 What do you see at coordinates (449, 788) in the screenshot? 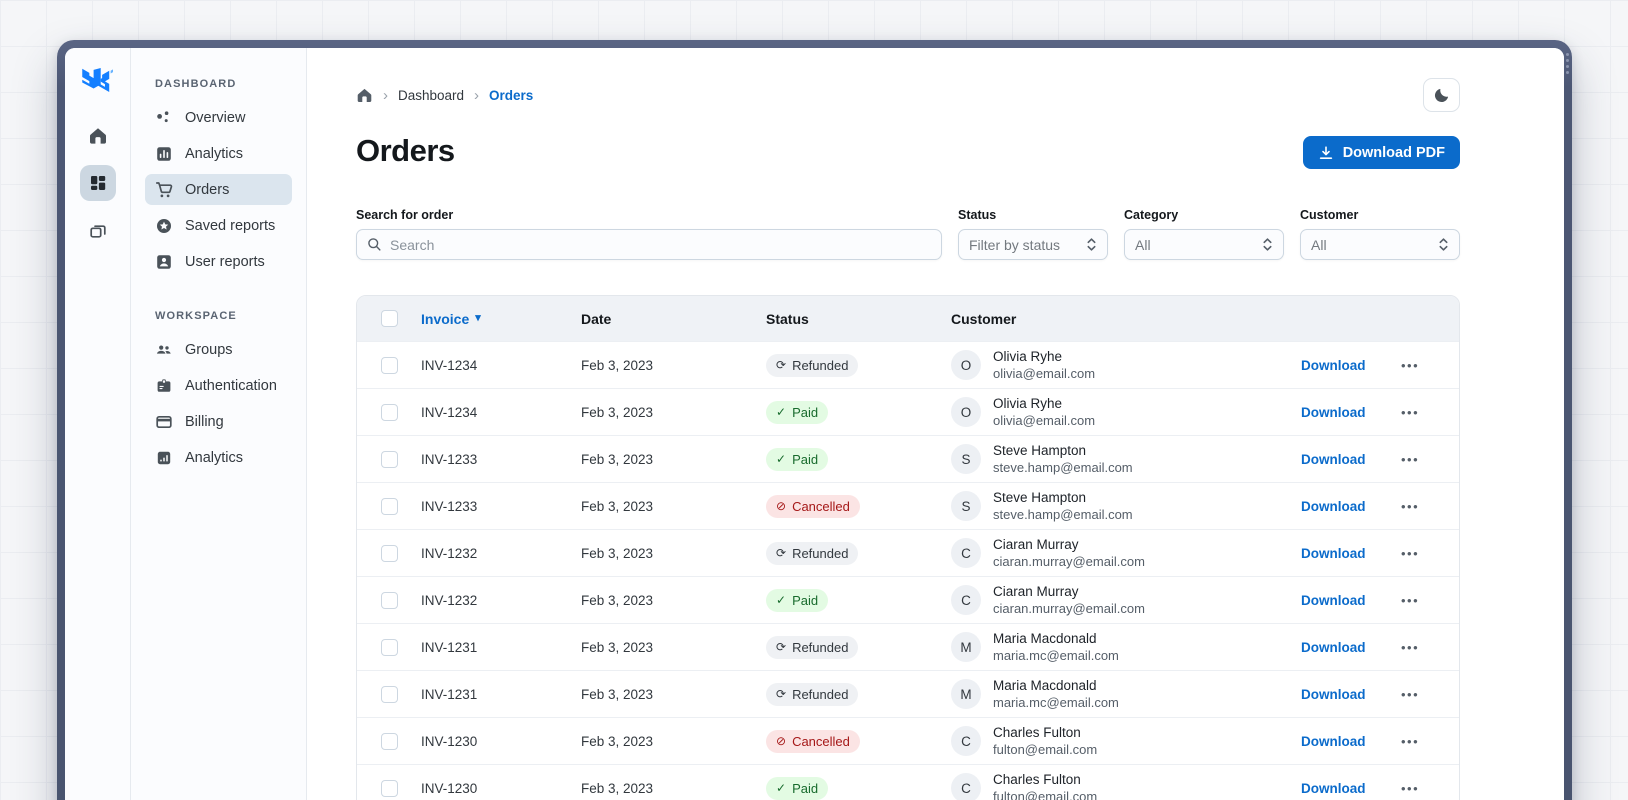
I see `invoice-cell: INV-1230` at bounding box center [449, 788].